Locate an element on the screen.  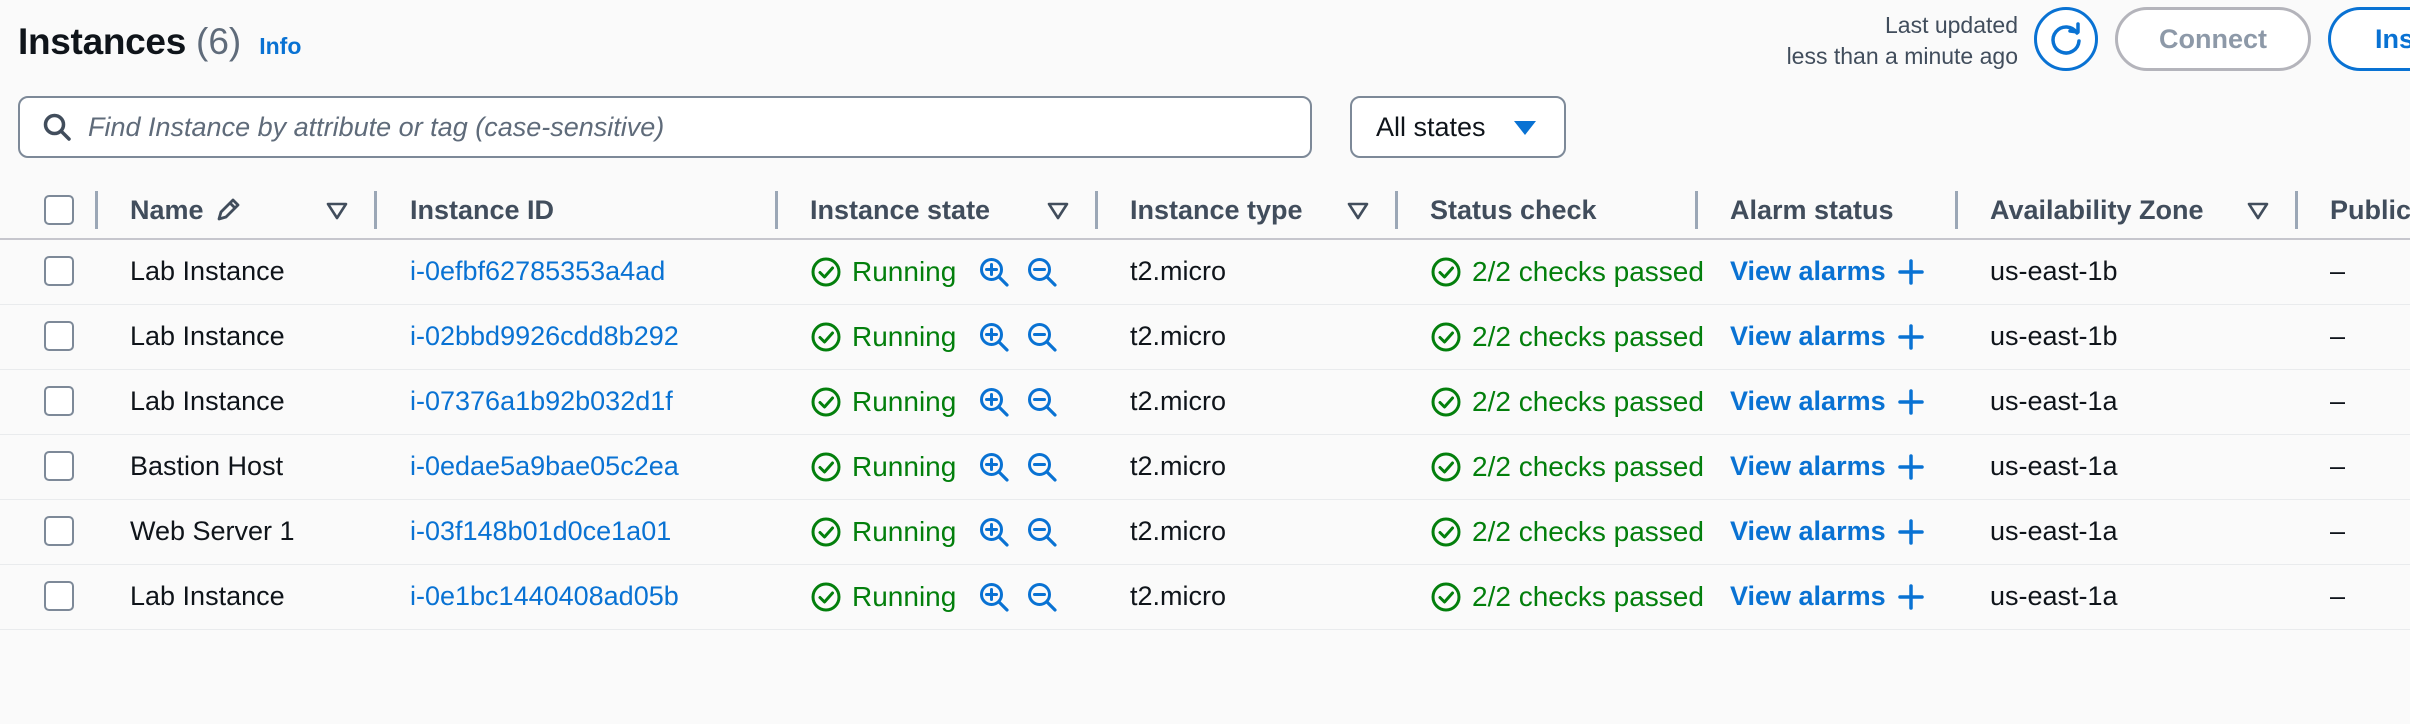
table-row: Lab Instance i-0e1bc1440408ad05b Running is located at coordinates (1205, 597).